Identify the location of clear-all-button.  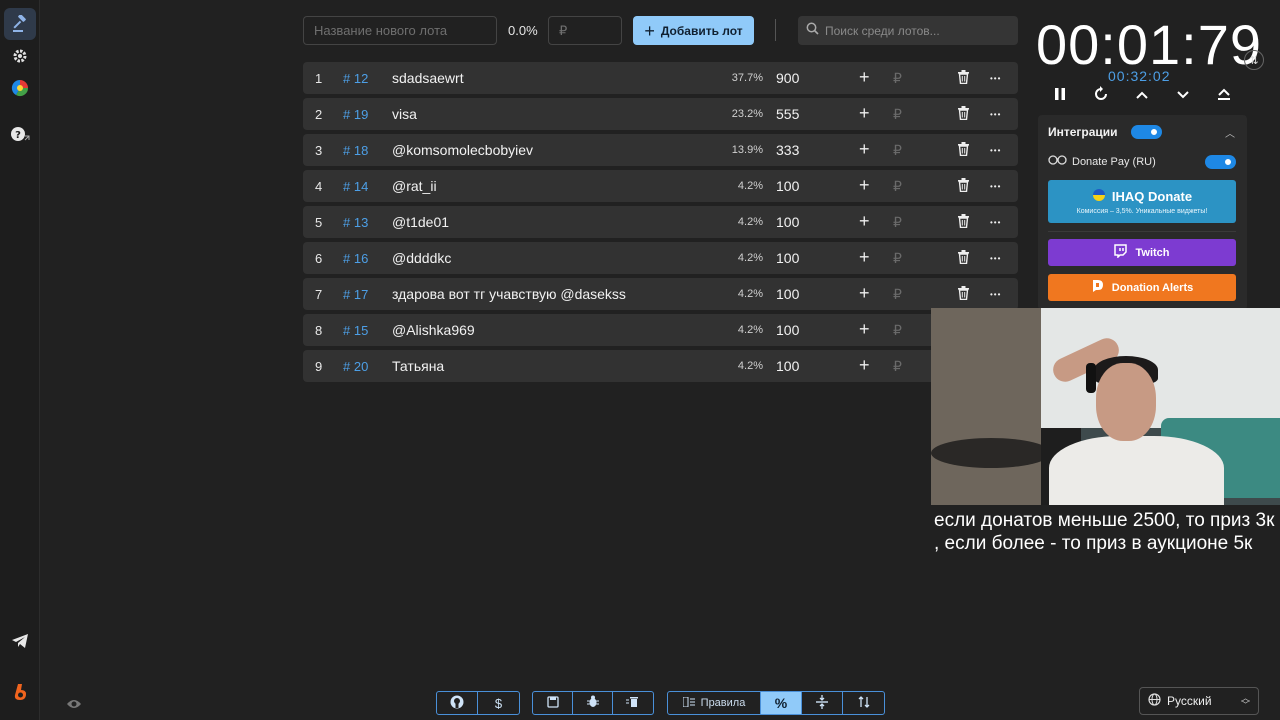
(633, 703).